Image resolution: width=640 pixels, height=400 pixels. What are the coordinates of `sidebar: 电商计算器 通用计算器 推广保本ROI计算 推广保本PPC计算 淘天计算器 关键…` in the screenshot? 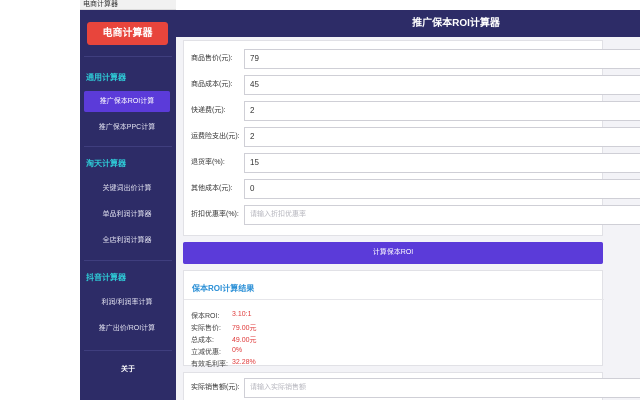 It's located at (128, 205).